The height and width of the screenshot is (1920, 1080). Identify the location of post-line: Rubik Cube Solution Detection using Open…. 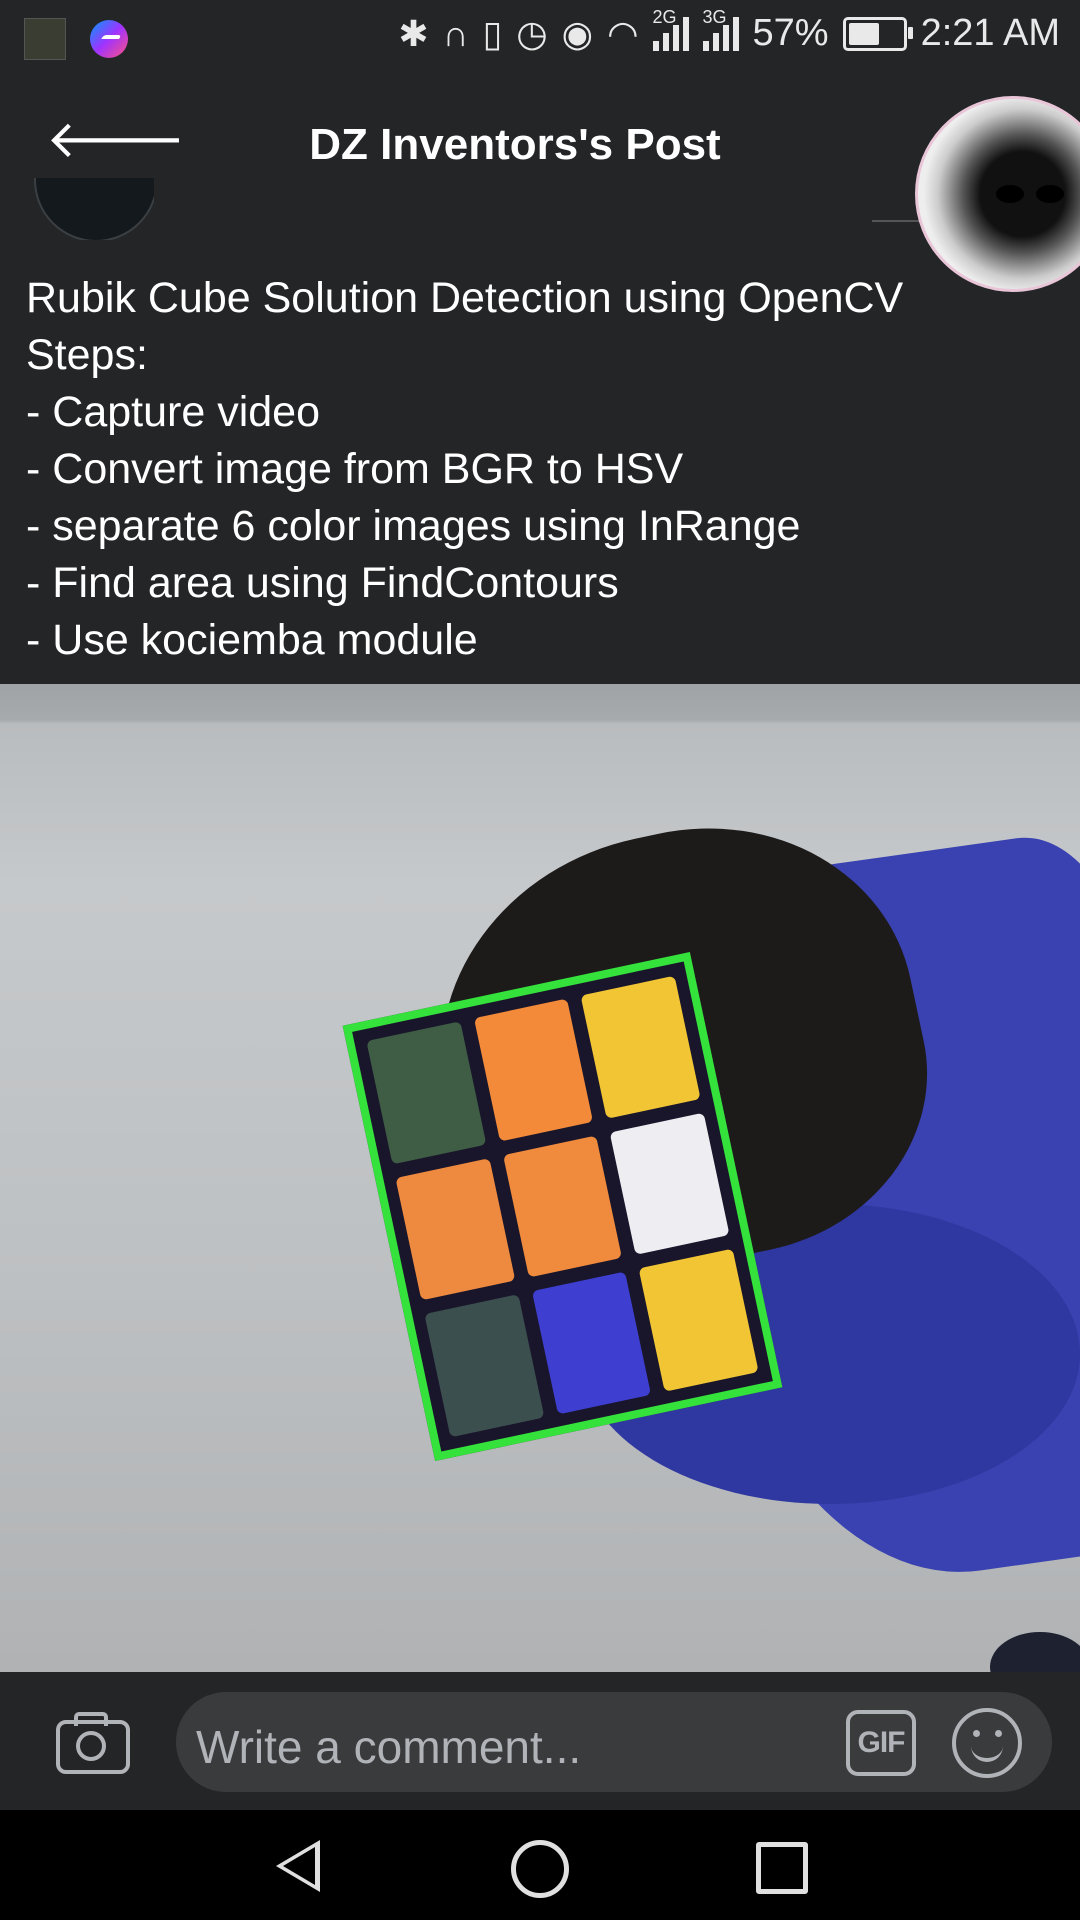
(465, 298).